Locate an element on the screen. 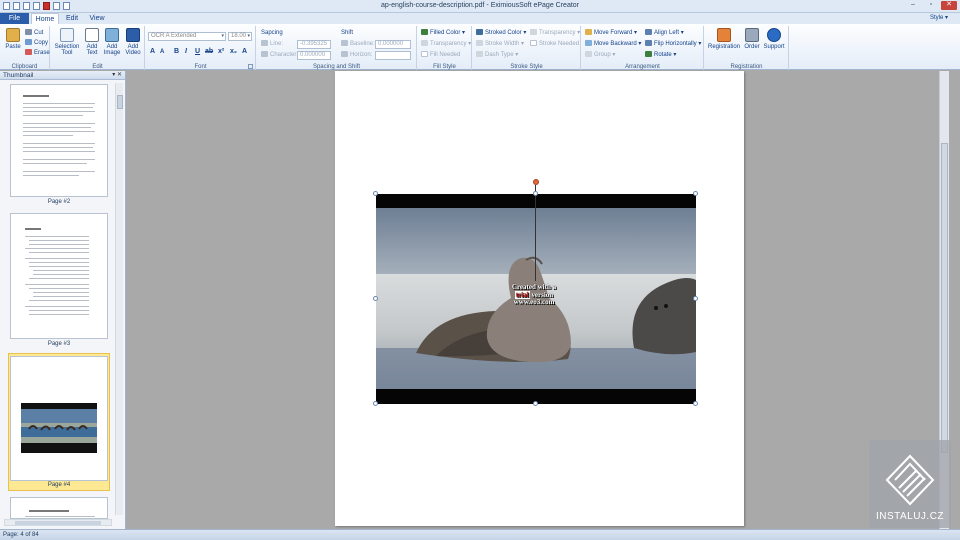 This screenshot has width=960, height=540. grow-font-icon: A is located at coordinates (152, 51).